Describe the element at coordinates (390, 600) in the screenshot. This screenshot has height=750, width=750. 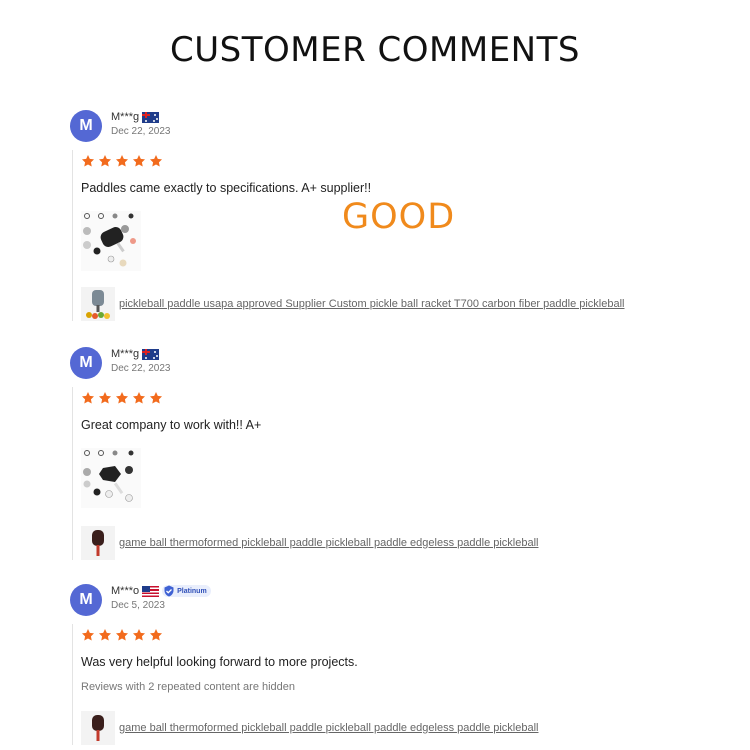
I see `review-header: M M***o Platinum Dec 5, 2023` at that location.